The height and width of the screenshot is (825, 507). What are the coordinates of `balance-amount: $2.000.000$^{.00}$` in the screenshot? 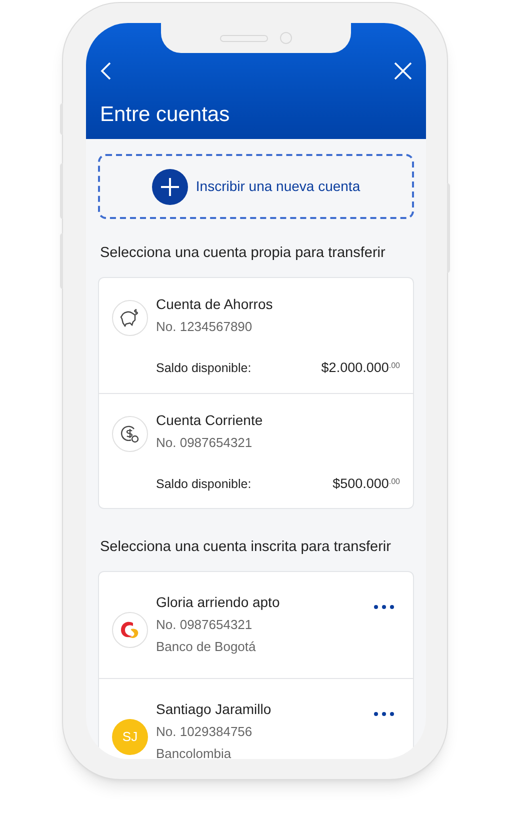 It's located at (360, 367).